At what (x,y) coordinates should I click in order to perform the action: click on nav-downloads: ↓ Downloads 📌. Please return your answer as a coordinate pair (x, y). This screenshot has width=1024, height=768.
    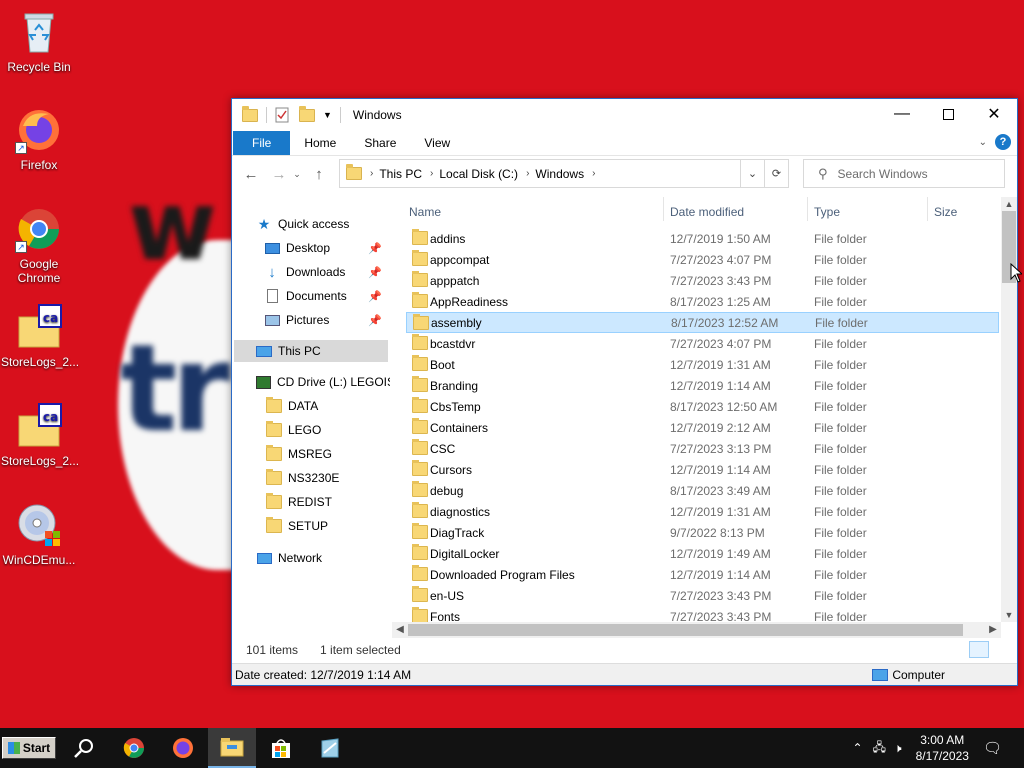
    Looking at the image, I should click on (325, 272).